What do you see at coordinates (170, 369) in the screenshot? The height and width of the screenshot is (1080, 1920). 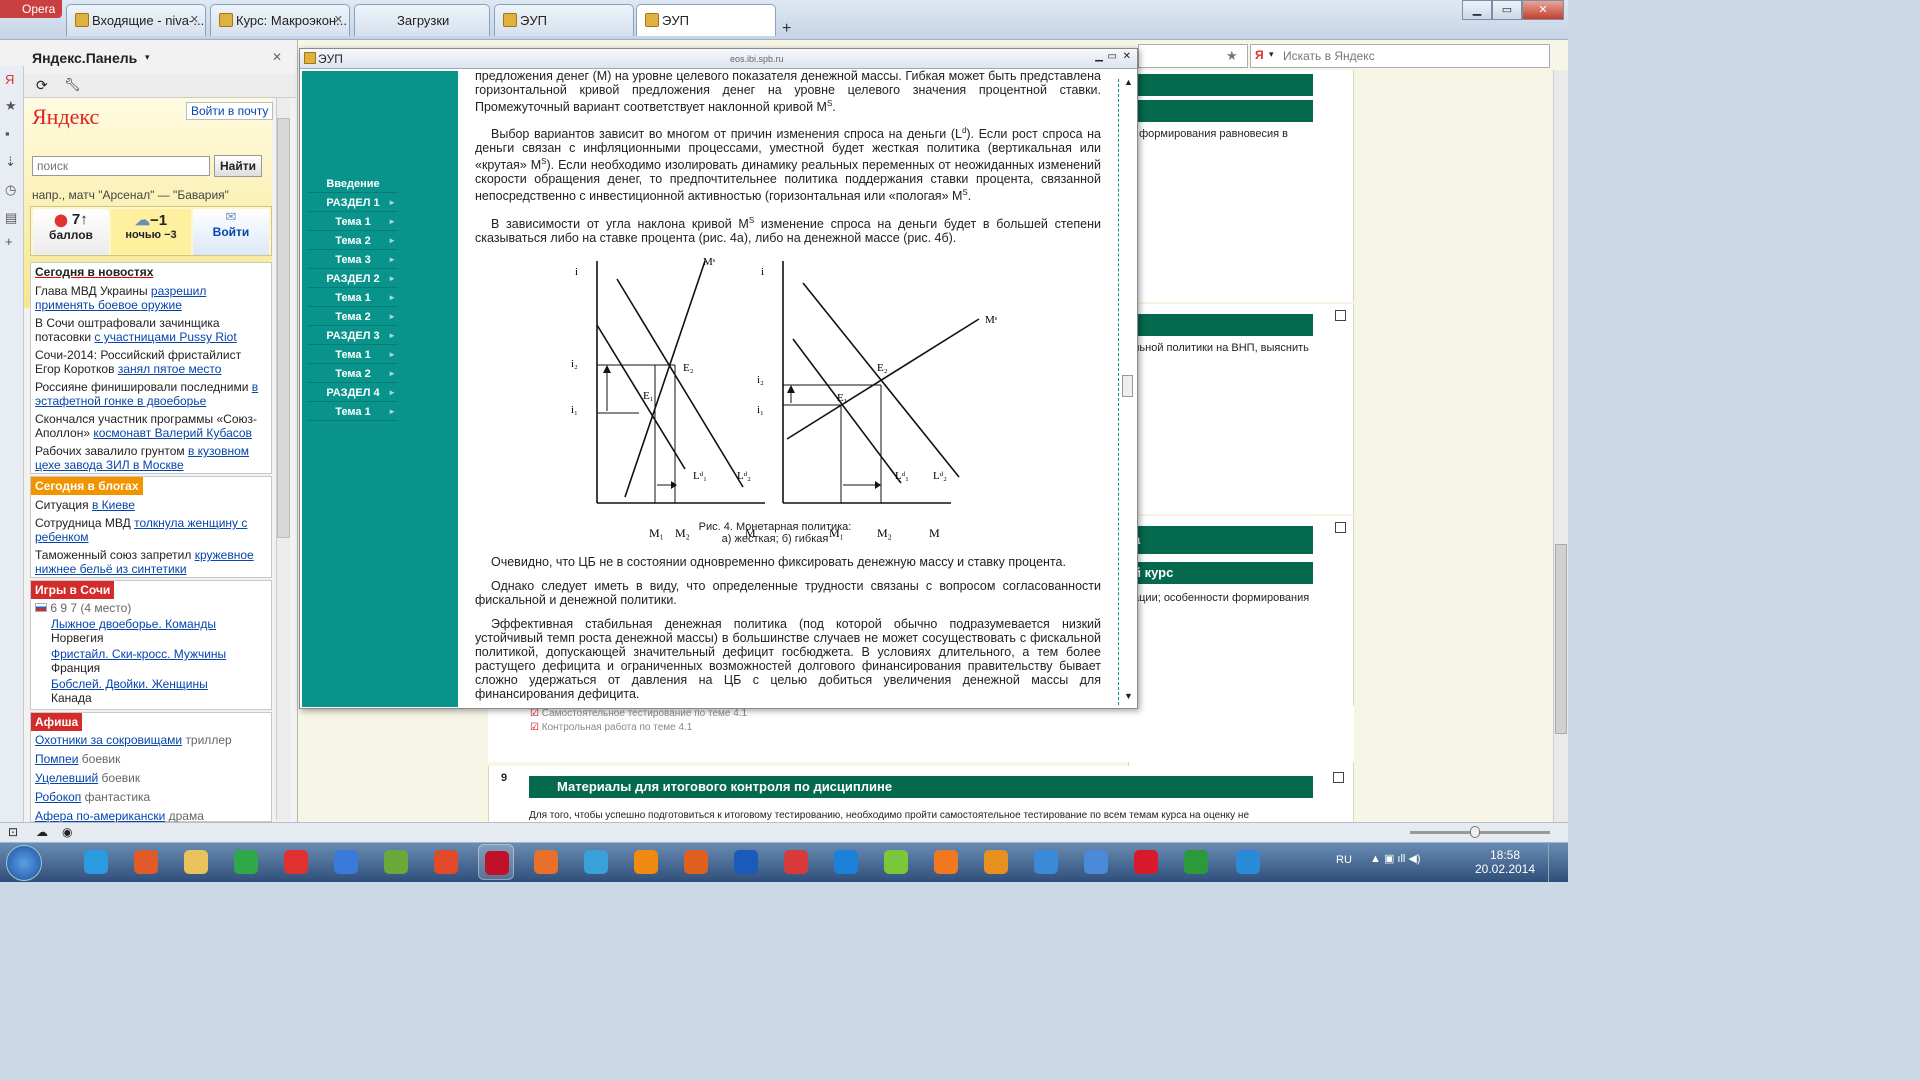 I see `news-link: занял пятое место` at bounding box center [170, 369].